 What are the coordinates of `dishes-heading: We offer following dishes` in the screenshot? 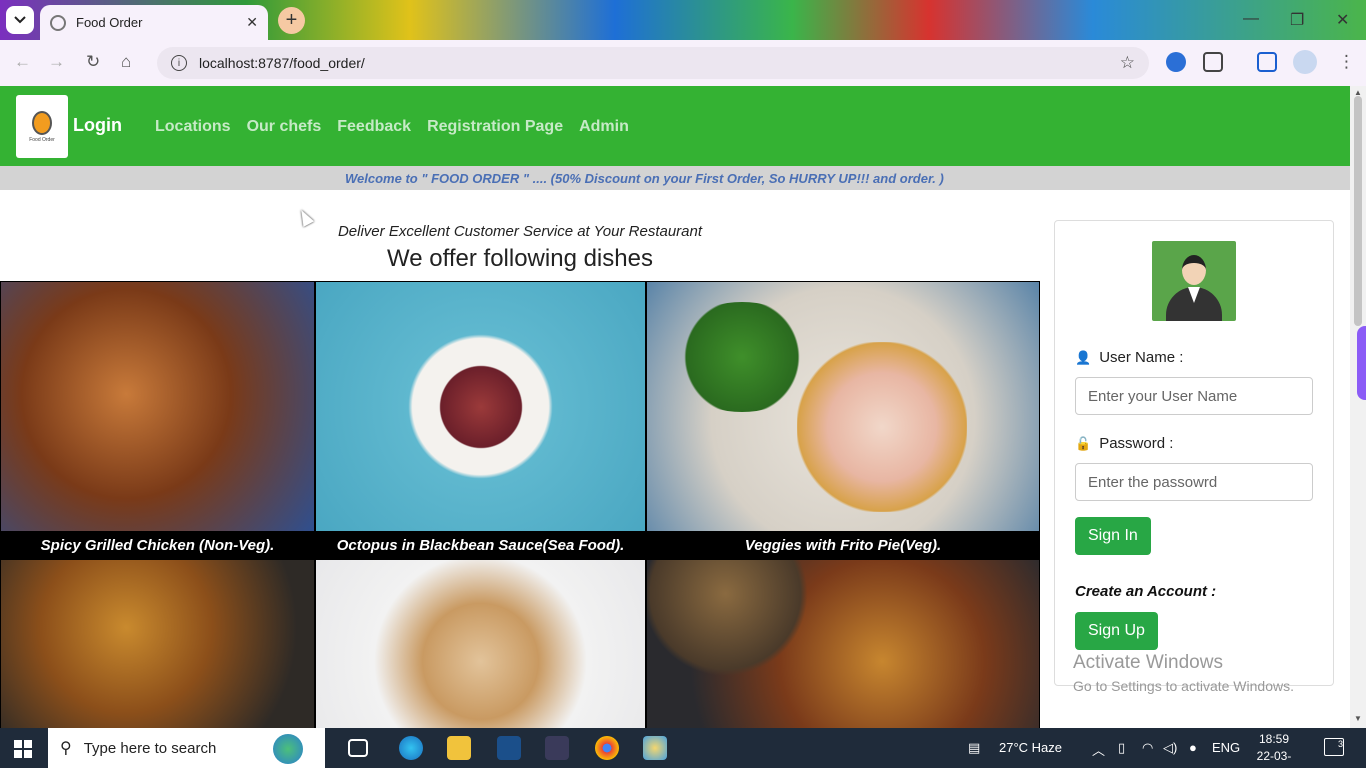 It's located at (520, 258).